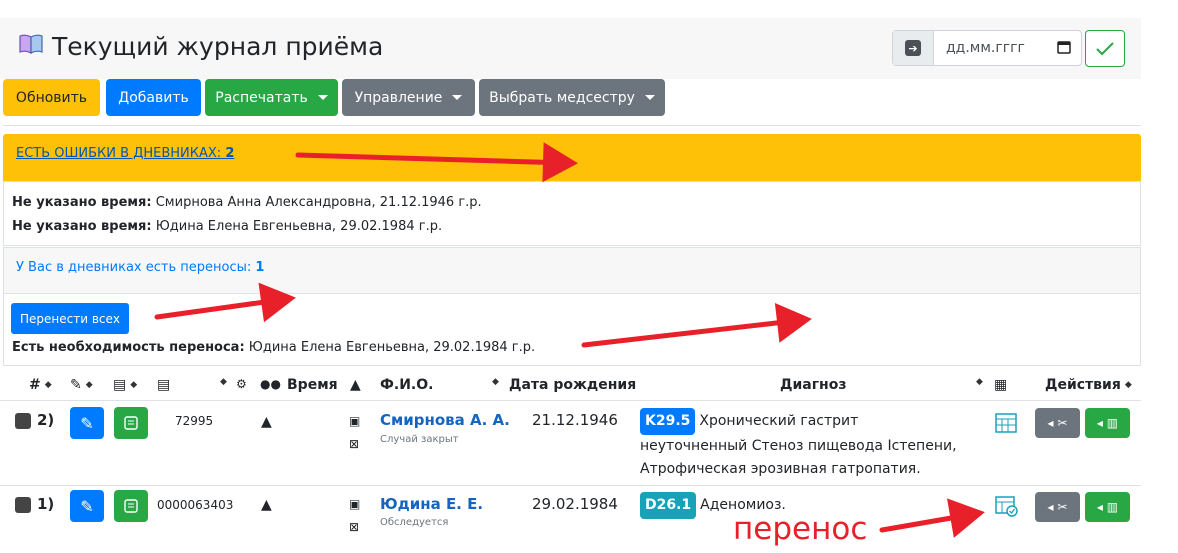  Describe the element at coordinates (668, 505) in the screenshot. I see `diagnosis-code-badge: D26.1` at that location.